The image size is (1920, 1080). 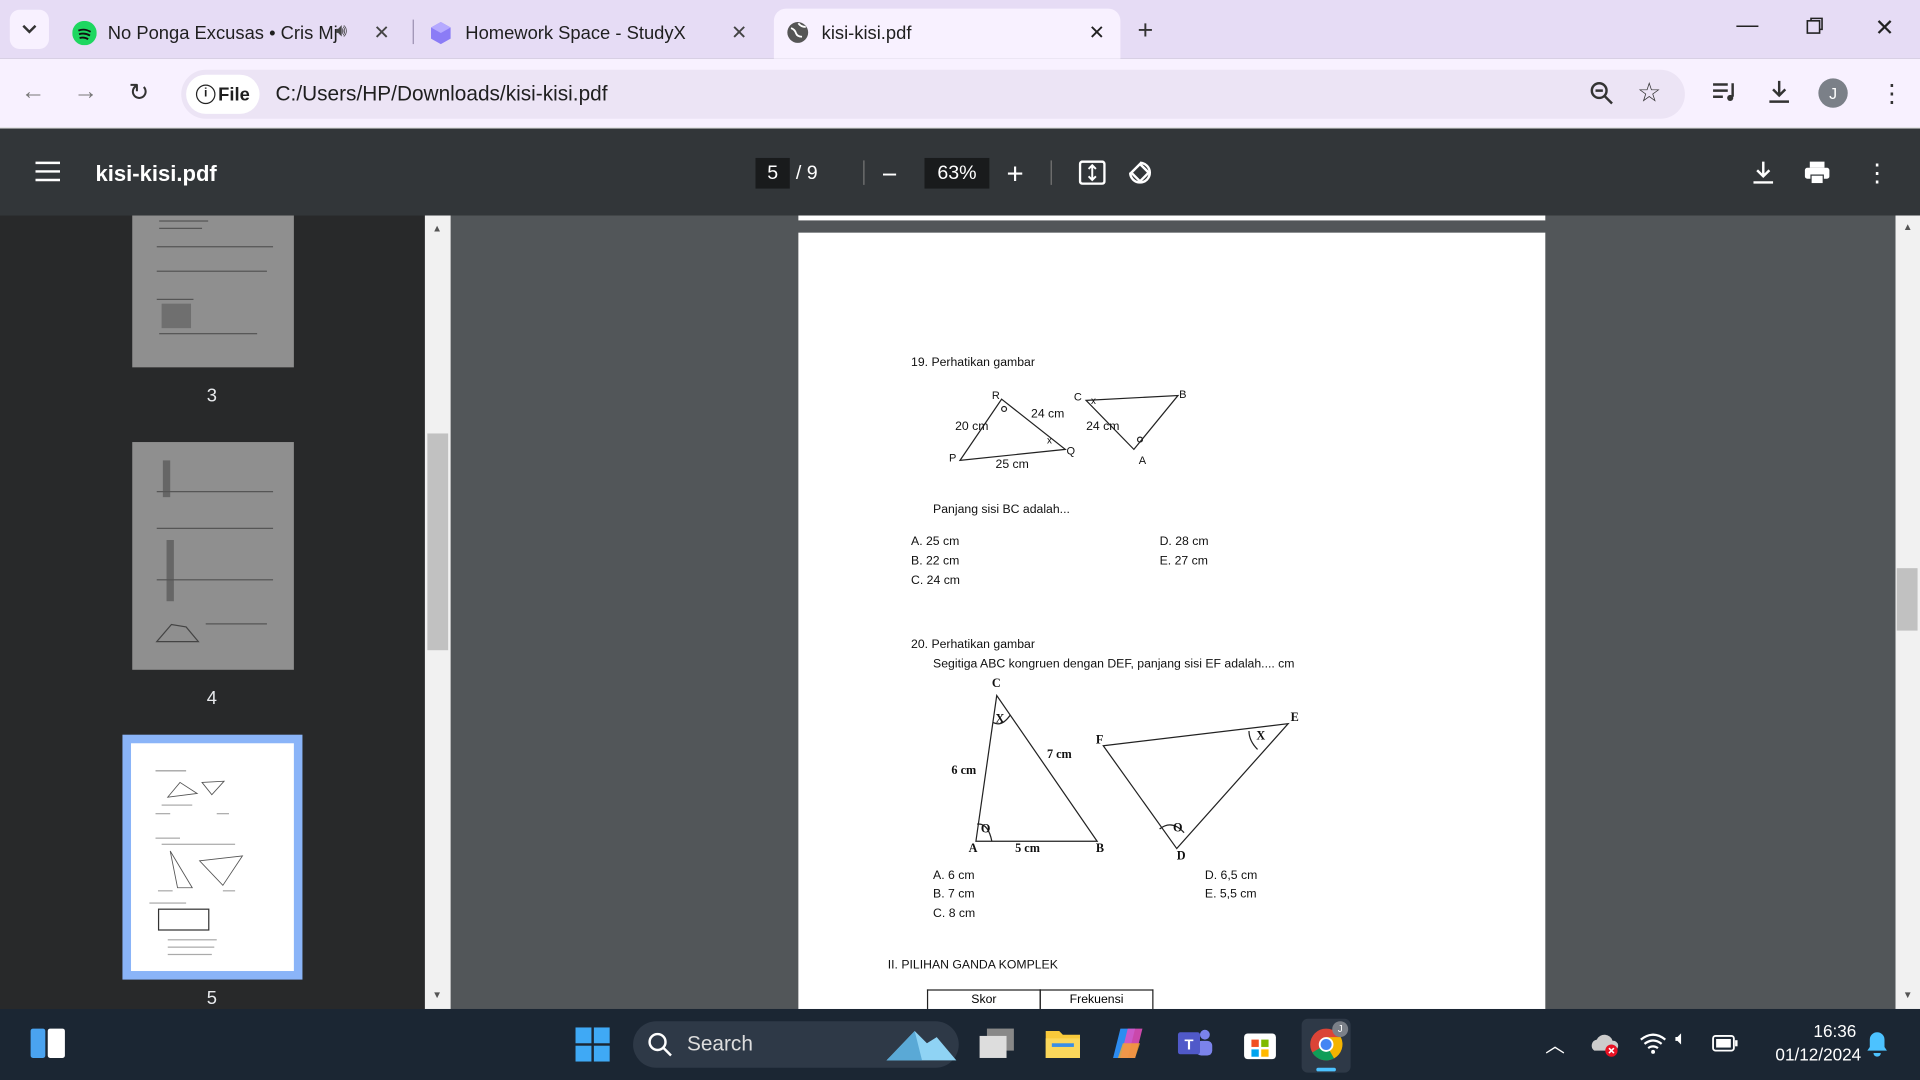 I want to click on q20-option-c: C. 8 cm, so click(x=954, y=914).